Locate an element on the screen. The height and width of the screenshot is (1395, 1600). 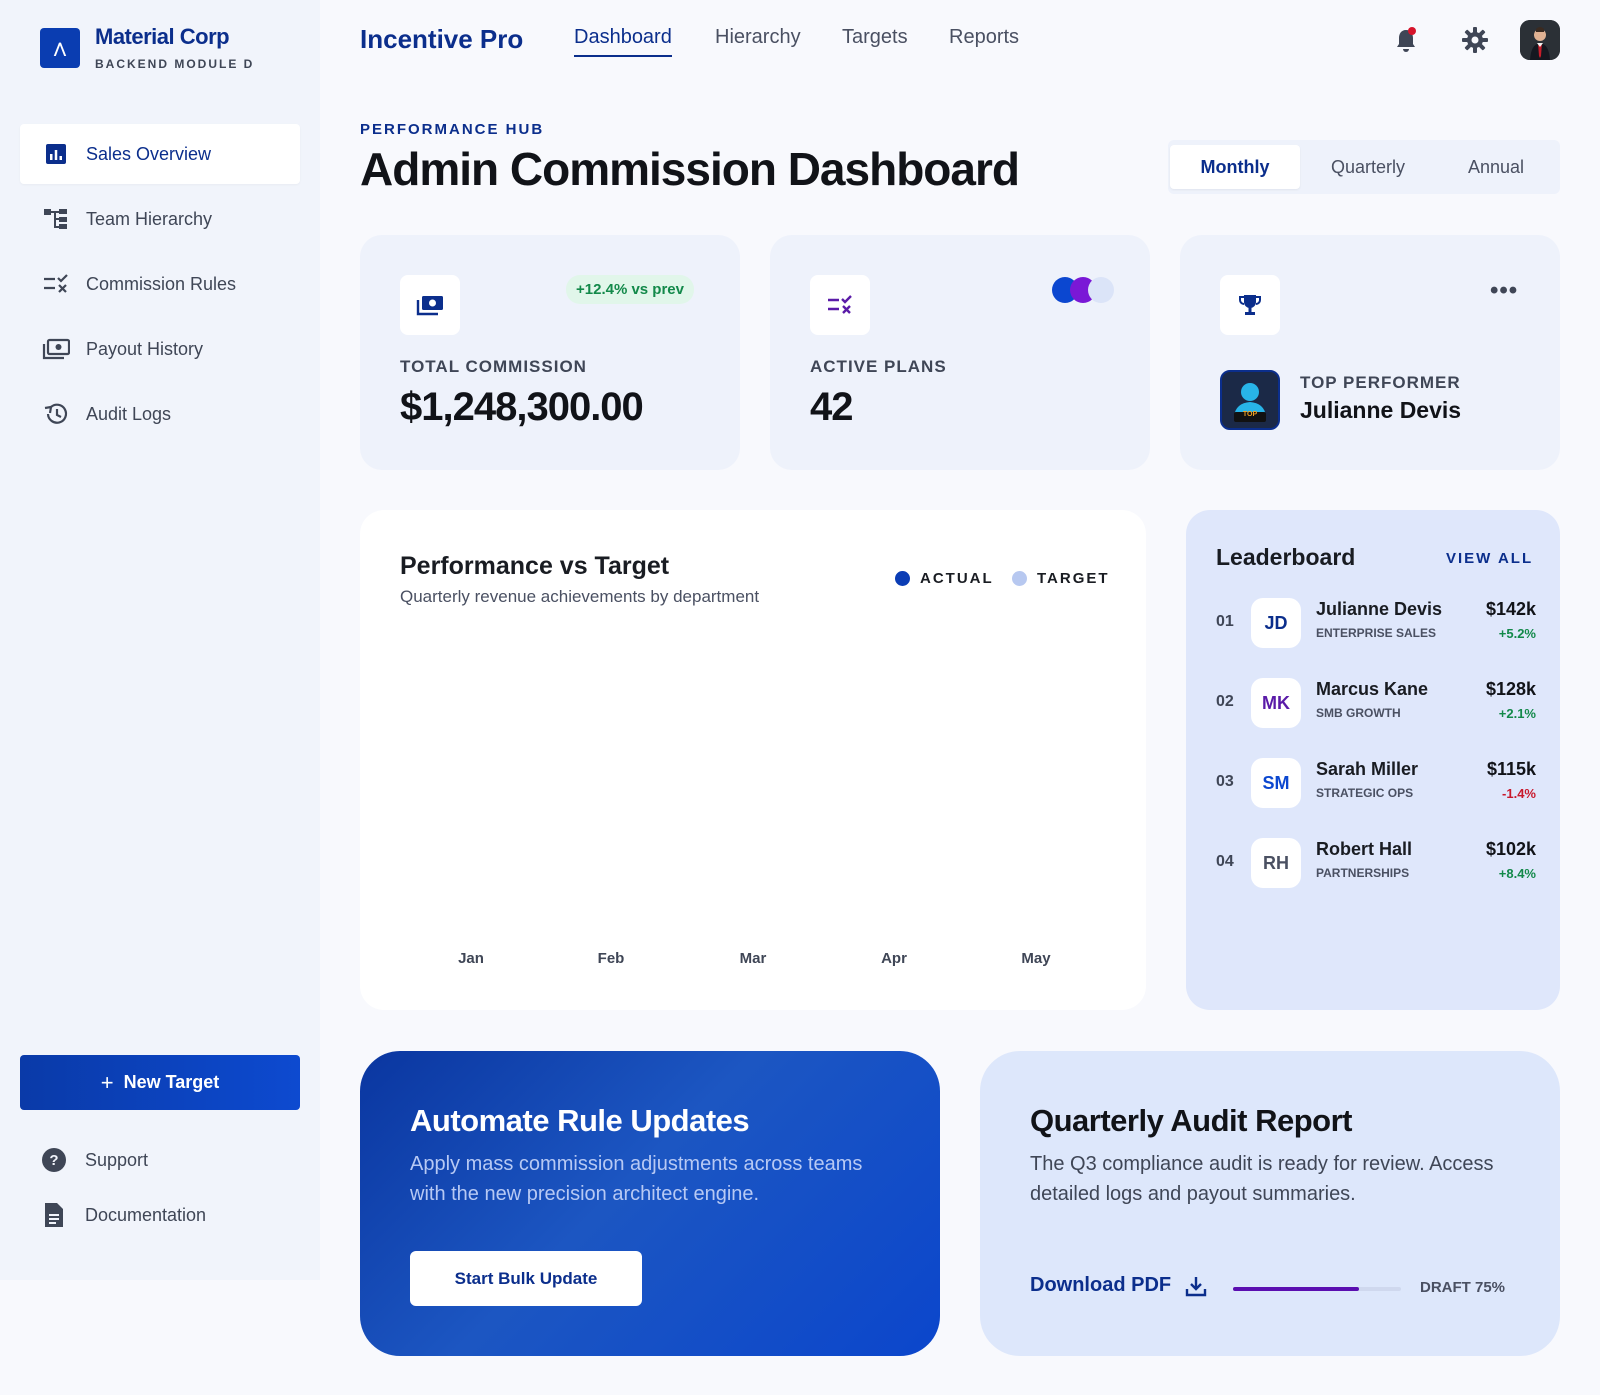
help-icon: ? is located at coordinates (54, 1160).